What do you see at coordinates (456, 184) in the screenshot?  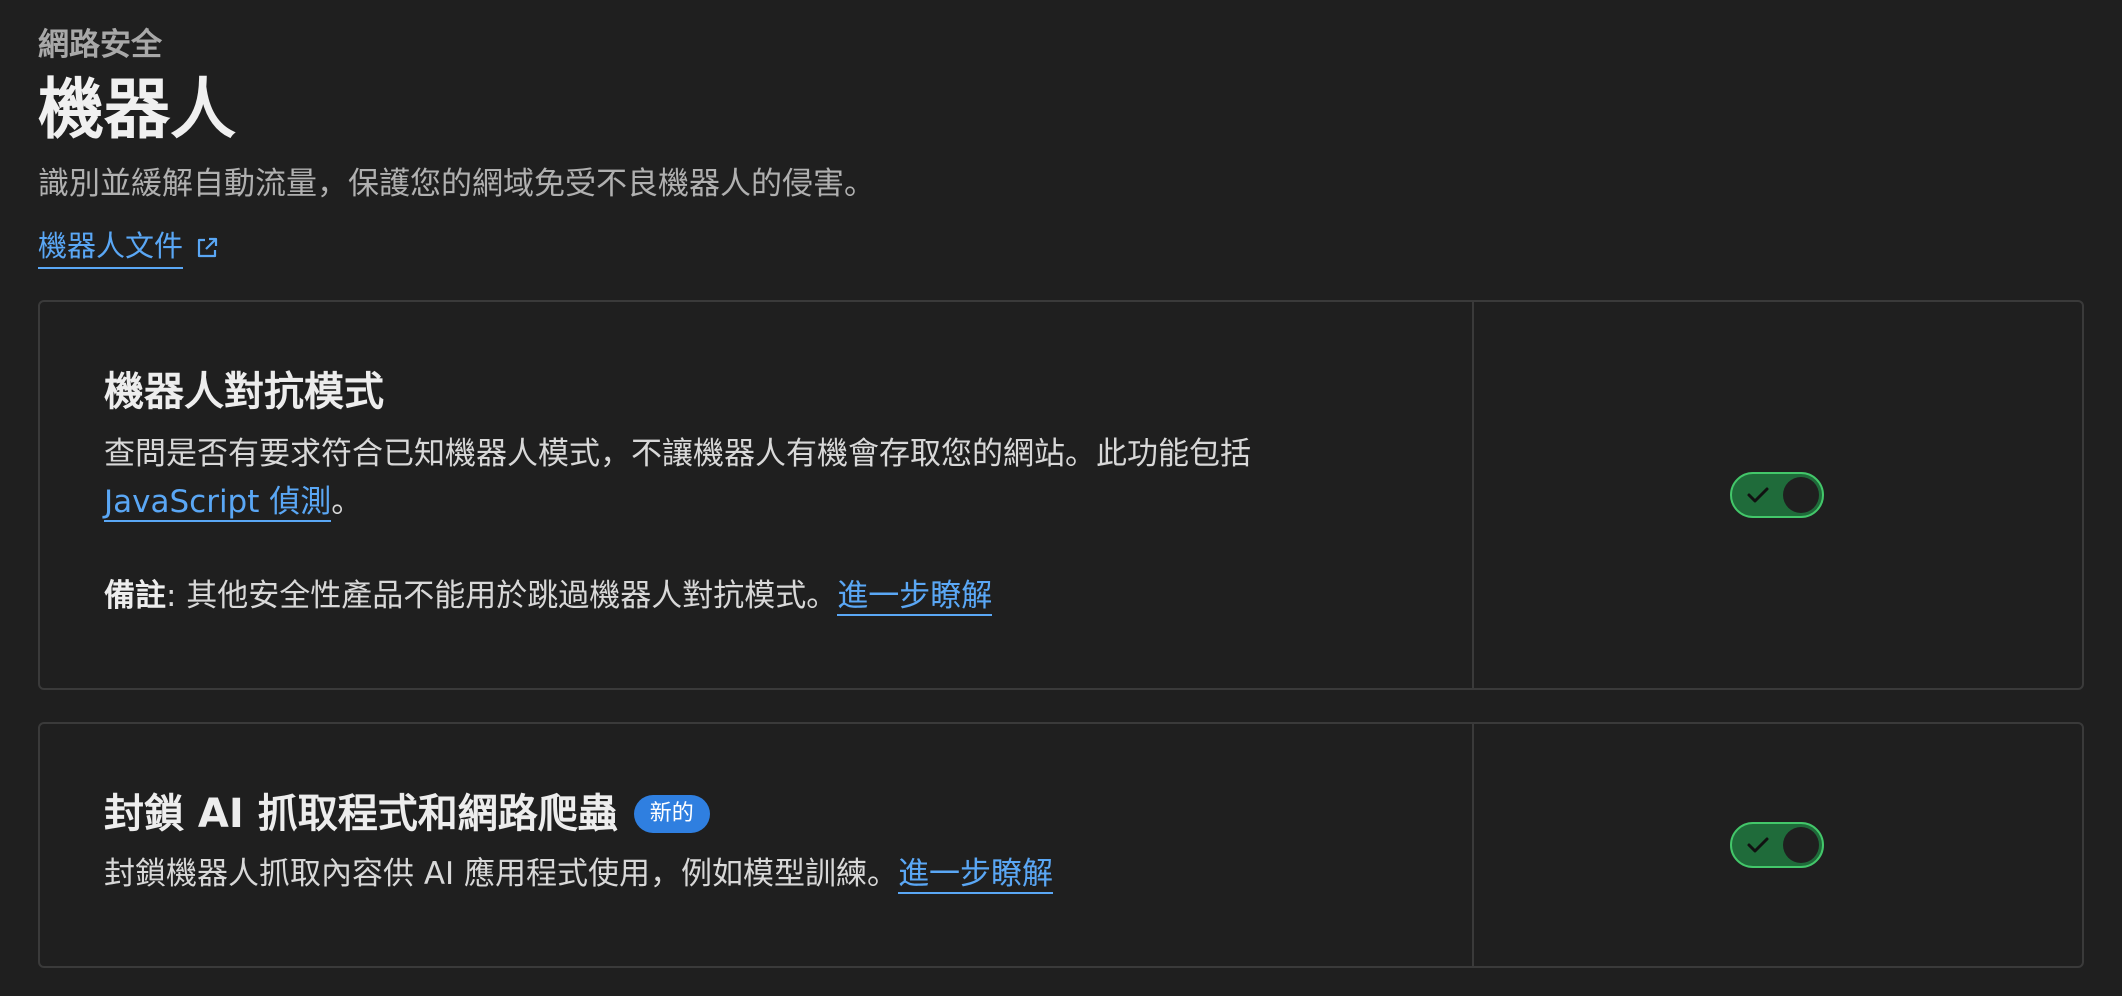 I see `page-description: 識別並緩解自動流量，保護您的網域免受不良機器人的侵害。` at bounding box center [456, 184].